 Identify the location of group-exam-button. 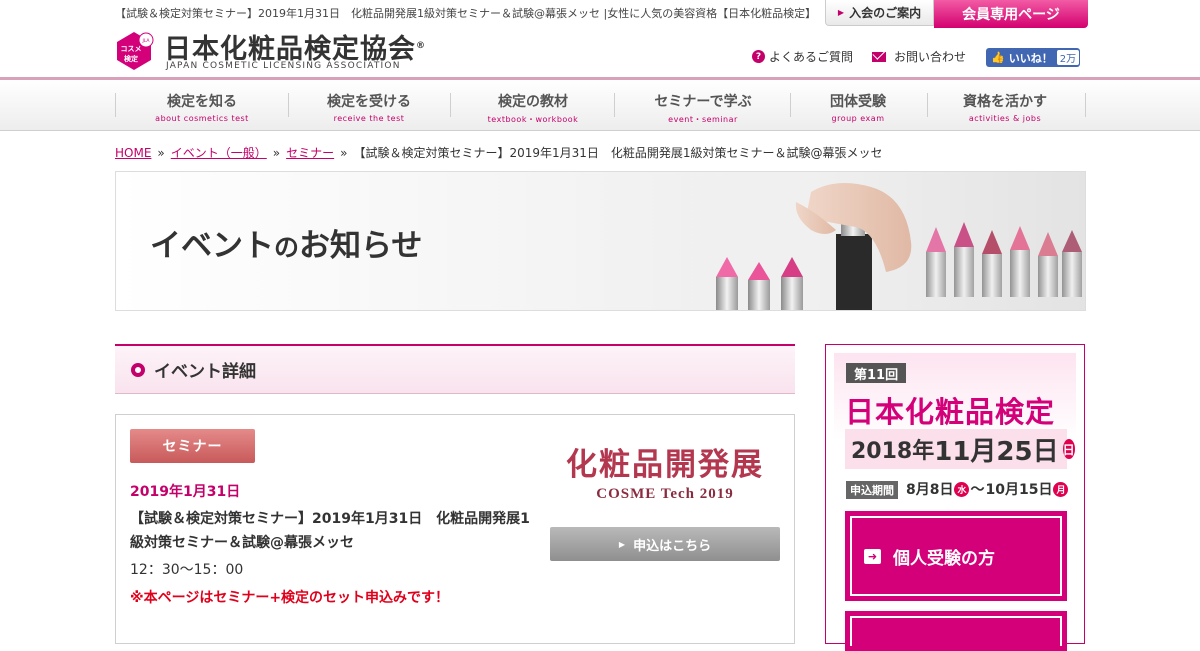
(956, 631).